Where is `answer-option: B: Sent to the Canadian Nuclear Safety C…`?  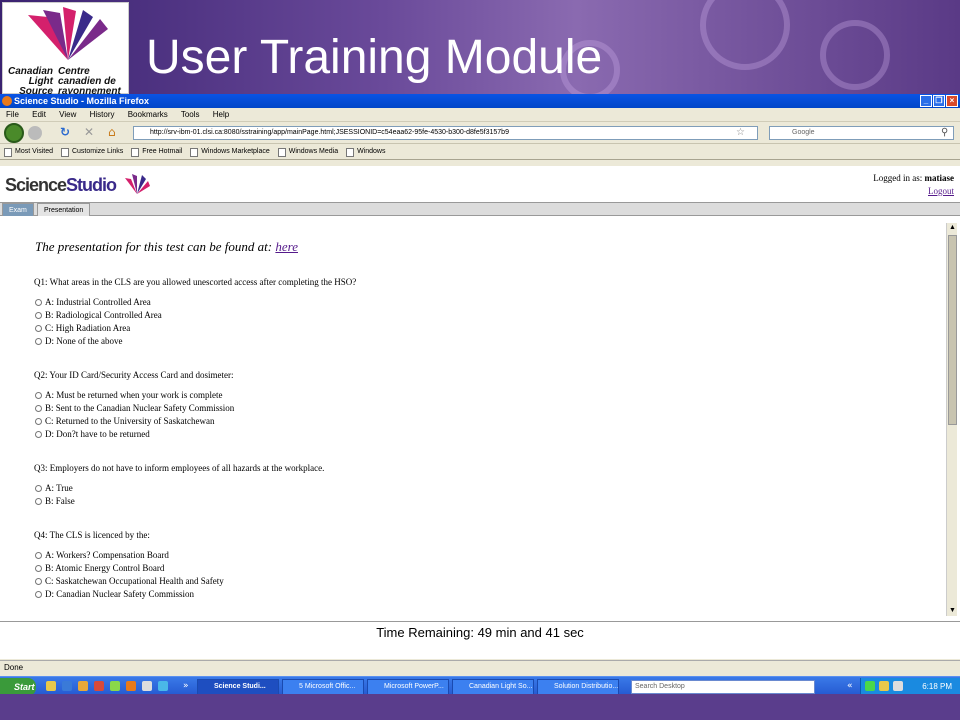 answer-option: B: Sent to the Canadian Nuclear Safety C… is located at coordinates (134, 408).